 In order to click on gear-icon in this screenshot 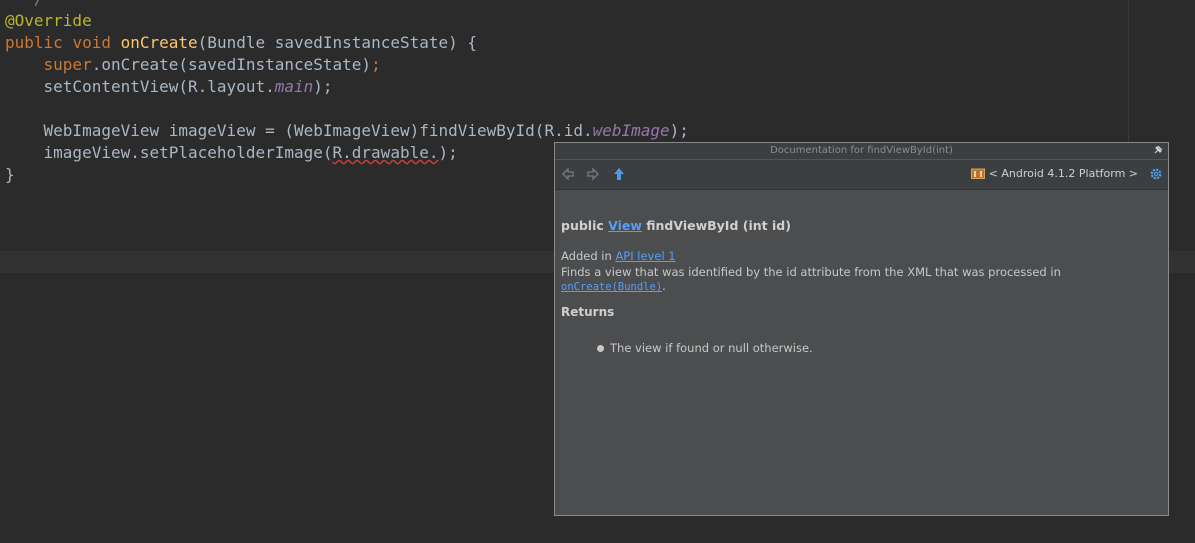, I will do `click(1156, 174)`.